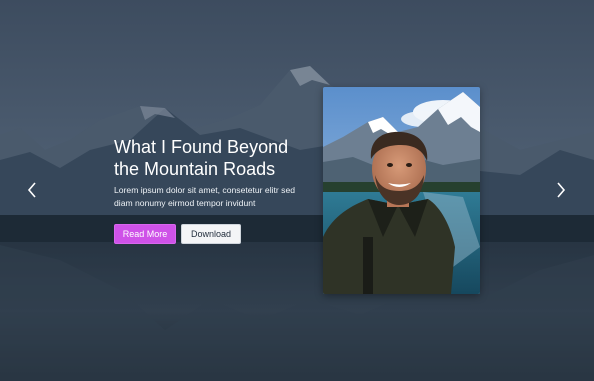 The height and width of the screenshot is (381, 594). Describe the element at coordinates (211, 234) in the screenshot. I see `download-button: Download` at that location.